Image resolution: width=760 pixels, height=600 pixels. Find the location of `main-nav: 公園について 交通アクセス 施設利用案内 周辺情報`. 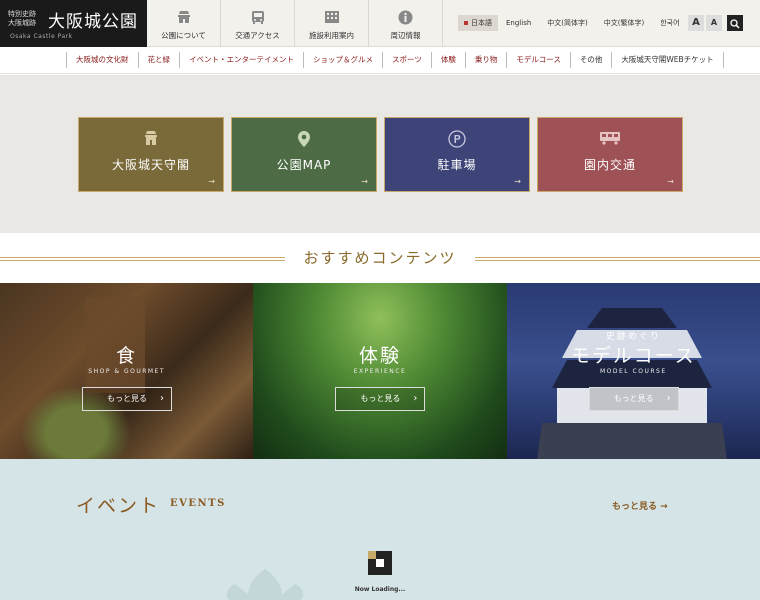

main-nav: 公園について 交通アクセス 施設利用案内 周辺情報 is located at coordinates (295, 23).